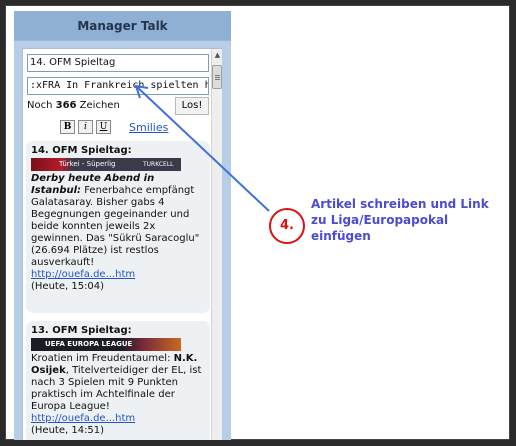 Image resolution: width=516 pixels, height=446 pixels. I want to click on post-heading: 14. OFM Spieltag:, so click(81, 150).